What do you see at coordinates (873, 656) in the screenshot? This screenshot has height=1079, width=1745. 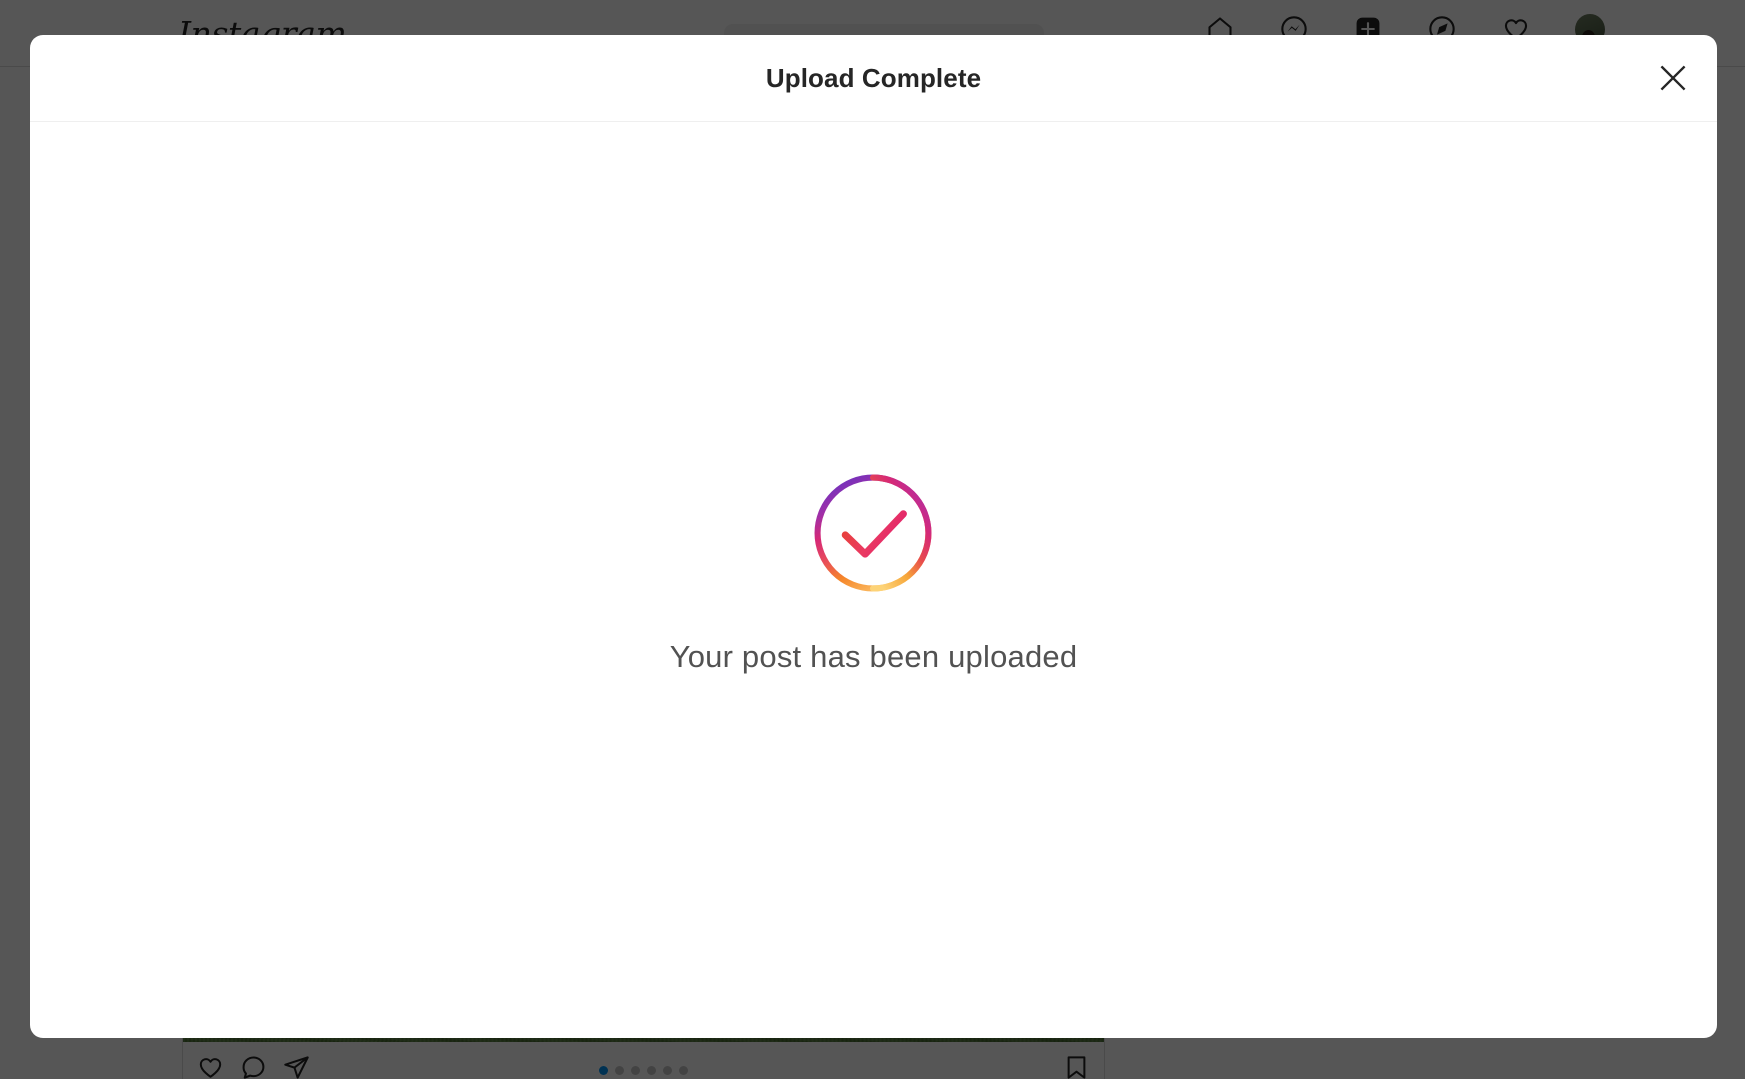 I see `upload-status-message: Your post has been uploaded` at bounding box center [873, 656].